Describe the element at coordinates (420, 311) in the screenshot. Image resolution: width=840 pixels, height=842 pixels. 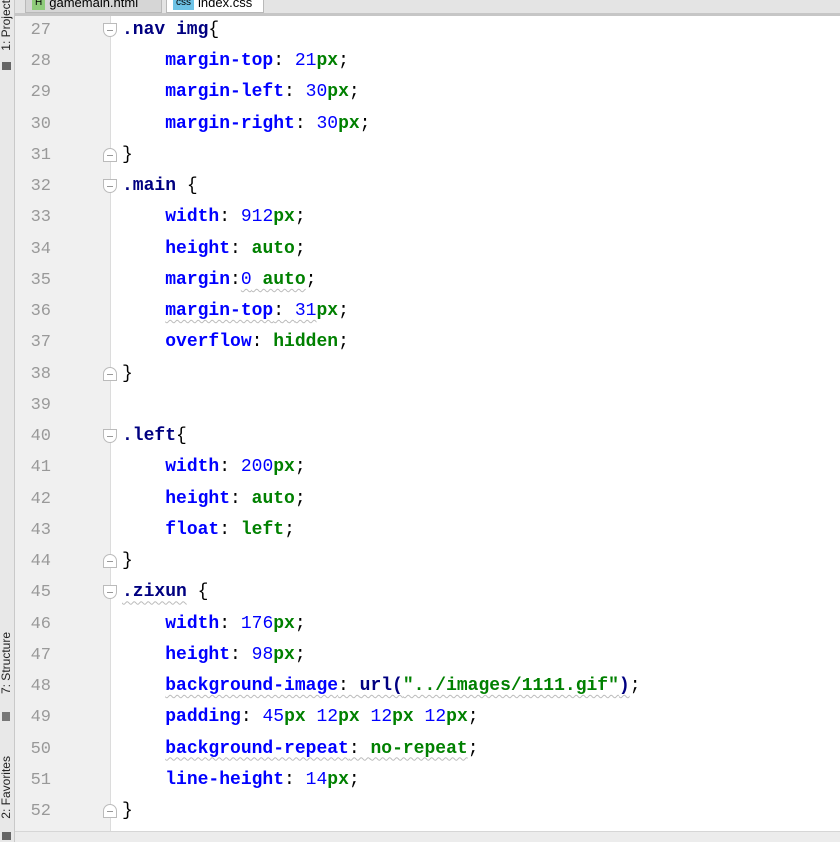
I see `code-line: 36 margin-top: 31px;` at that location.